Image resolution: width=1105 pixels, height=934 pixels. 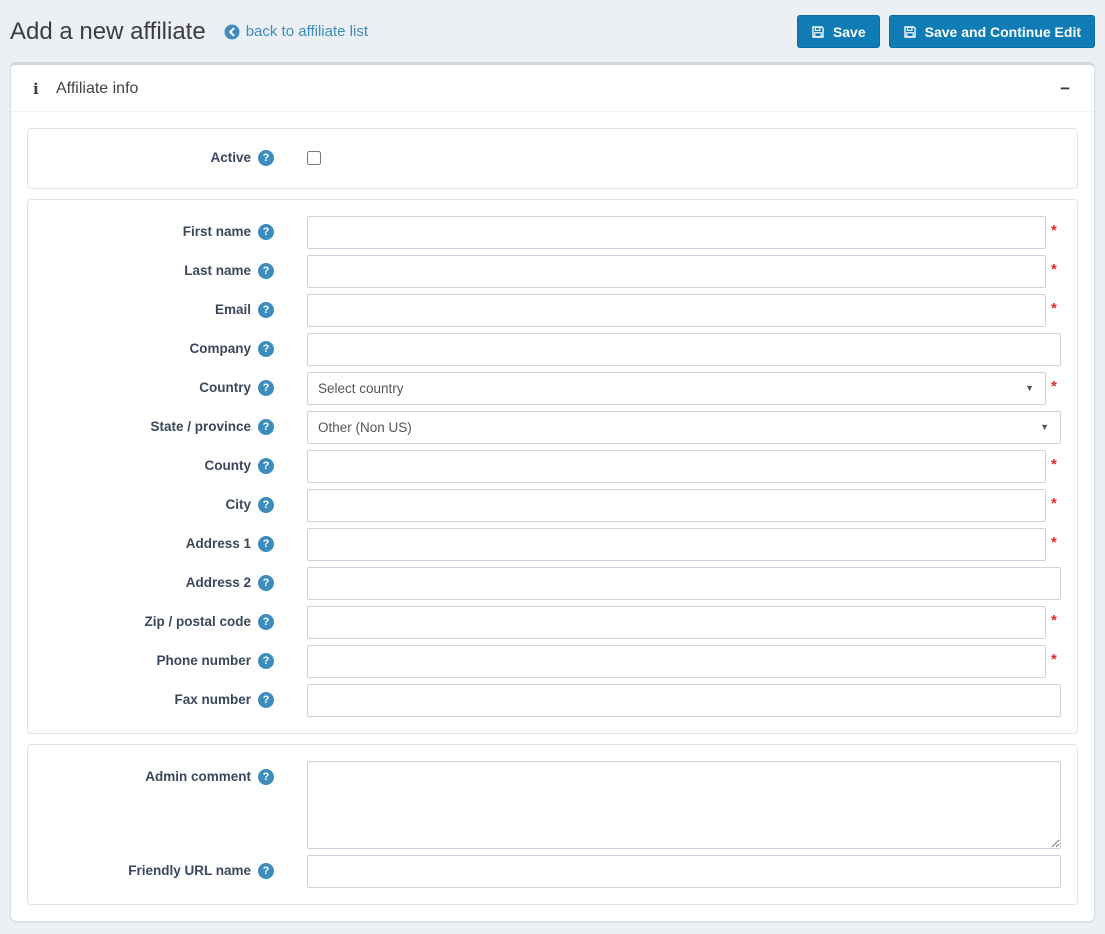 What do you see at coordinates (306, 31) in the screenshot?
I see `back-link-label: back to affiliate list` at bounding box center [306, 31].